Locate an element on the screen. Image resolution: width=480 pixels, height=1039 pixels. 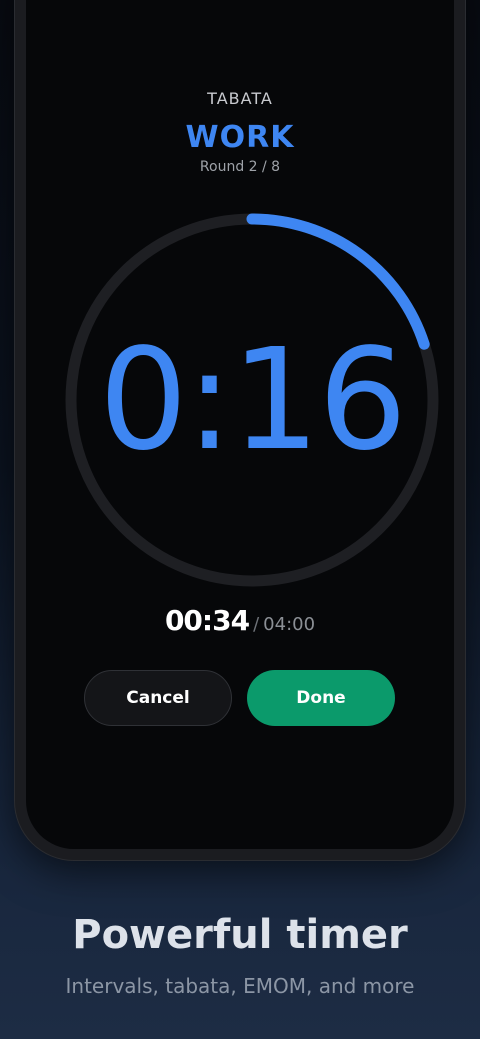
cancel-button: Cancel is located at coordinates (158, 698).